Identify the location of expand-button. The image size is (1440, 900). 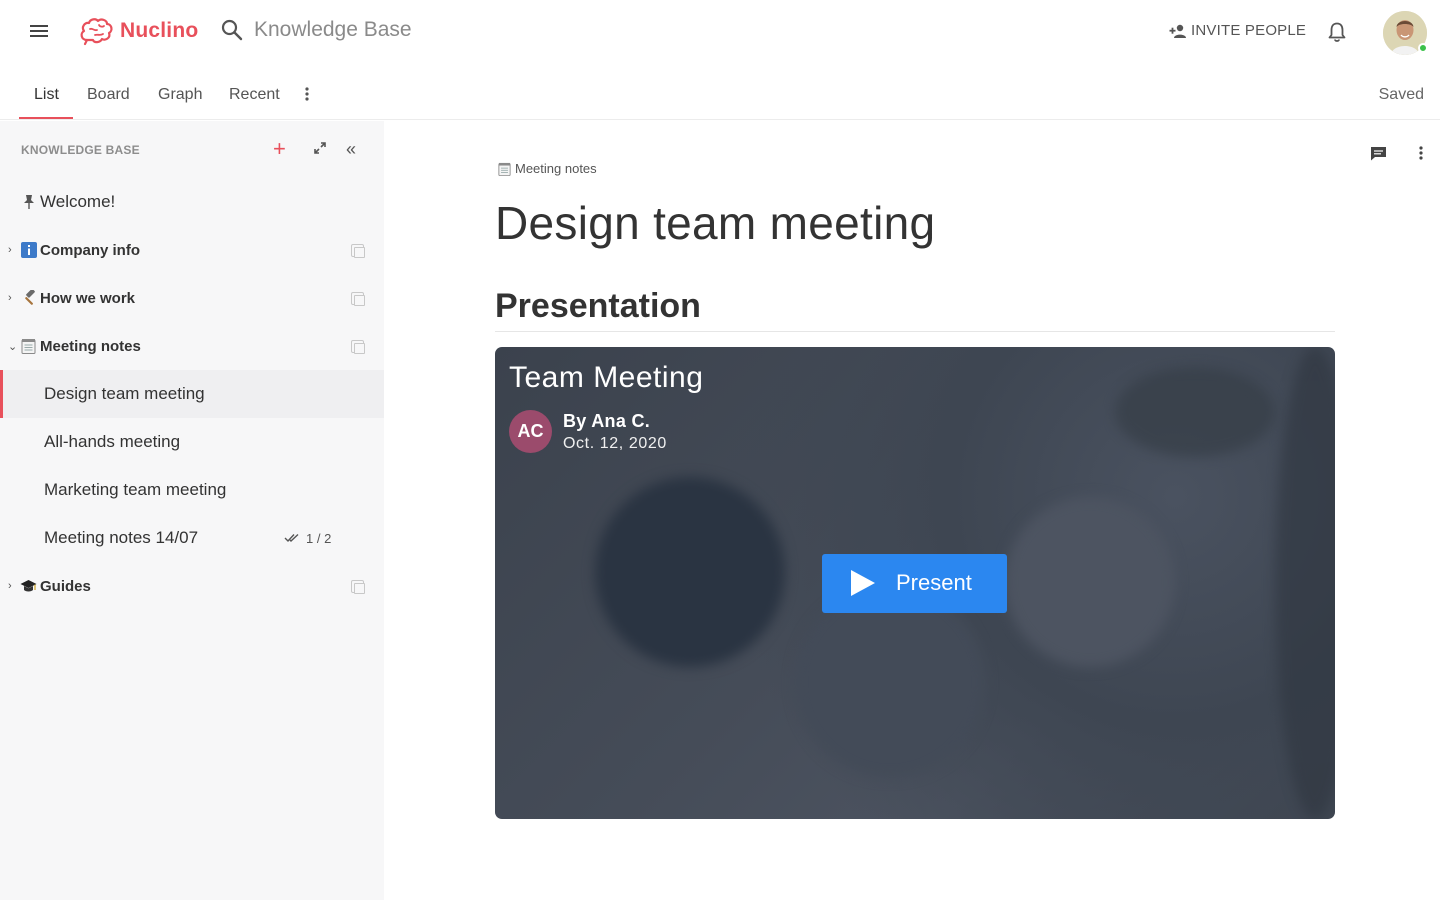
(320, 150).